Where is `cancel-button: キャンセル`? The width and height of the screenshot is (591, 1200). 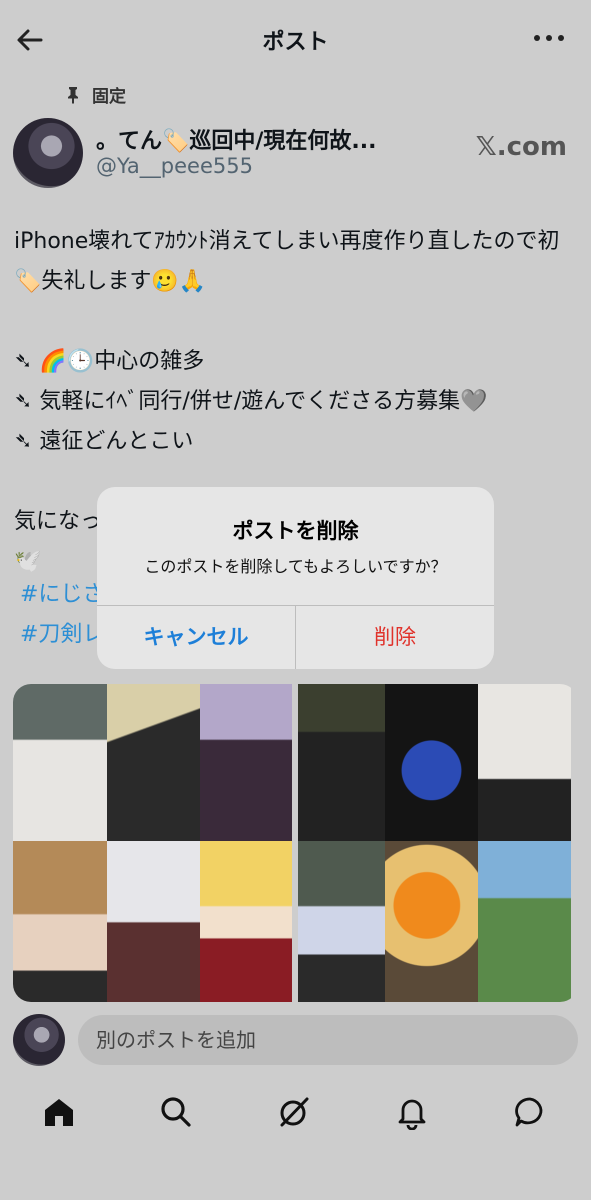
cancel-button: キャンセル is located at coordinates (196, 637).